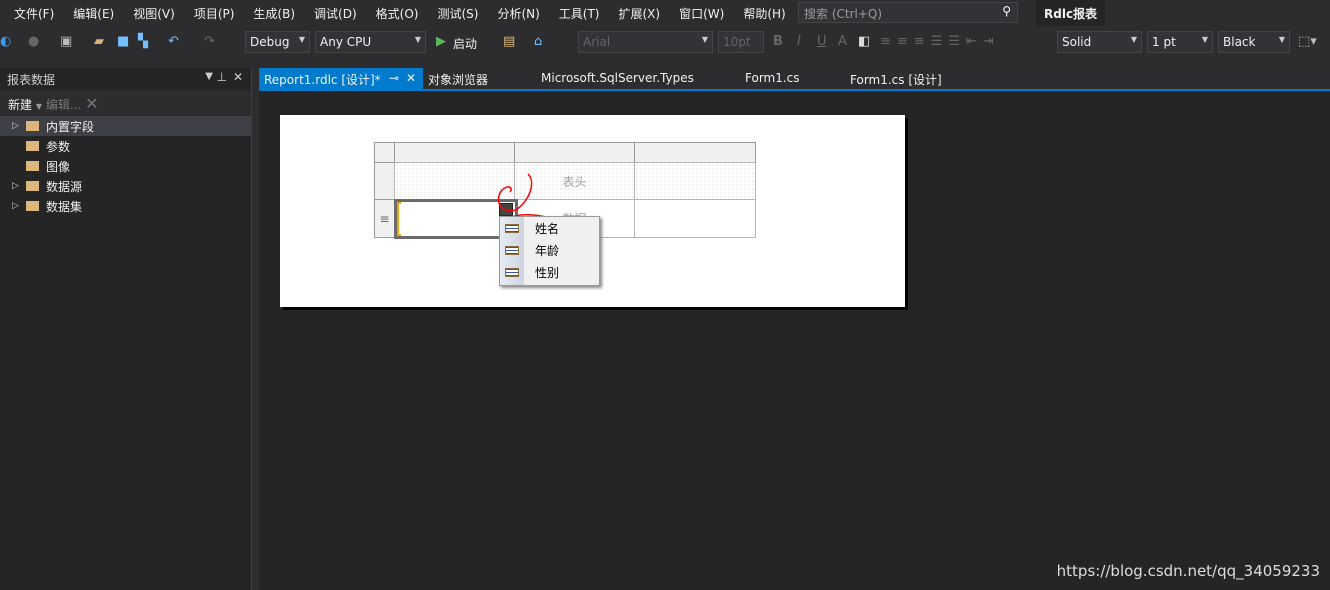 This screenshot has height=590, width=1330. I want to click on search-placeholder: 搜索 (Ctrl+Q), so click(843, 14).